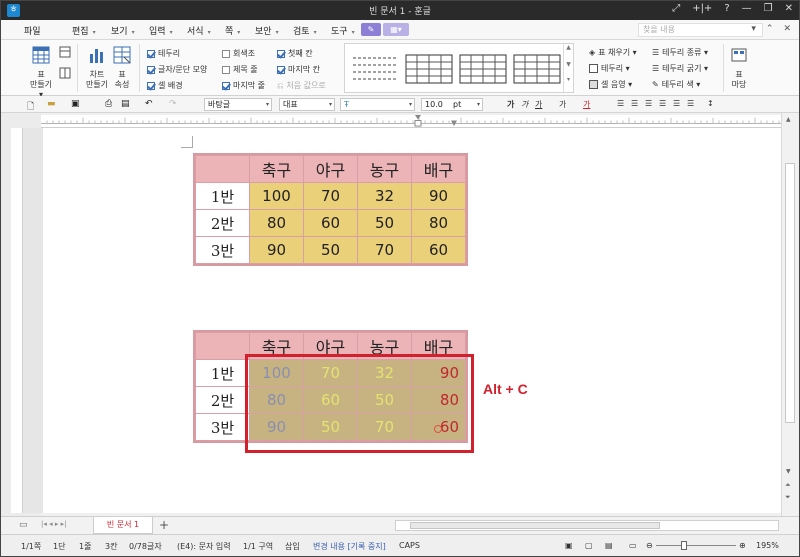  What do you see at coordinates (524, 104) in the screenshot?
I see `italic-icon: 가` at bounding box center [524, 104].